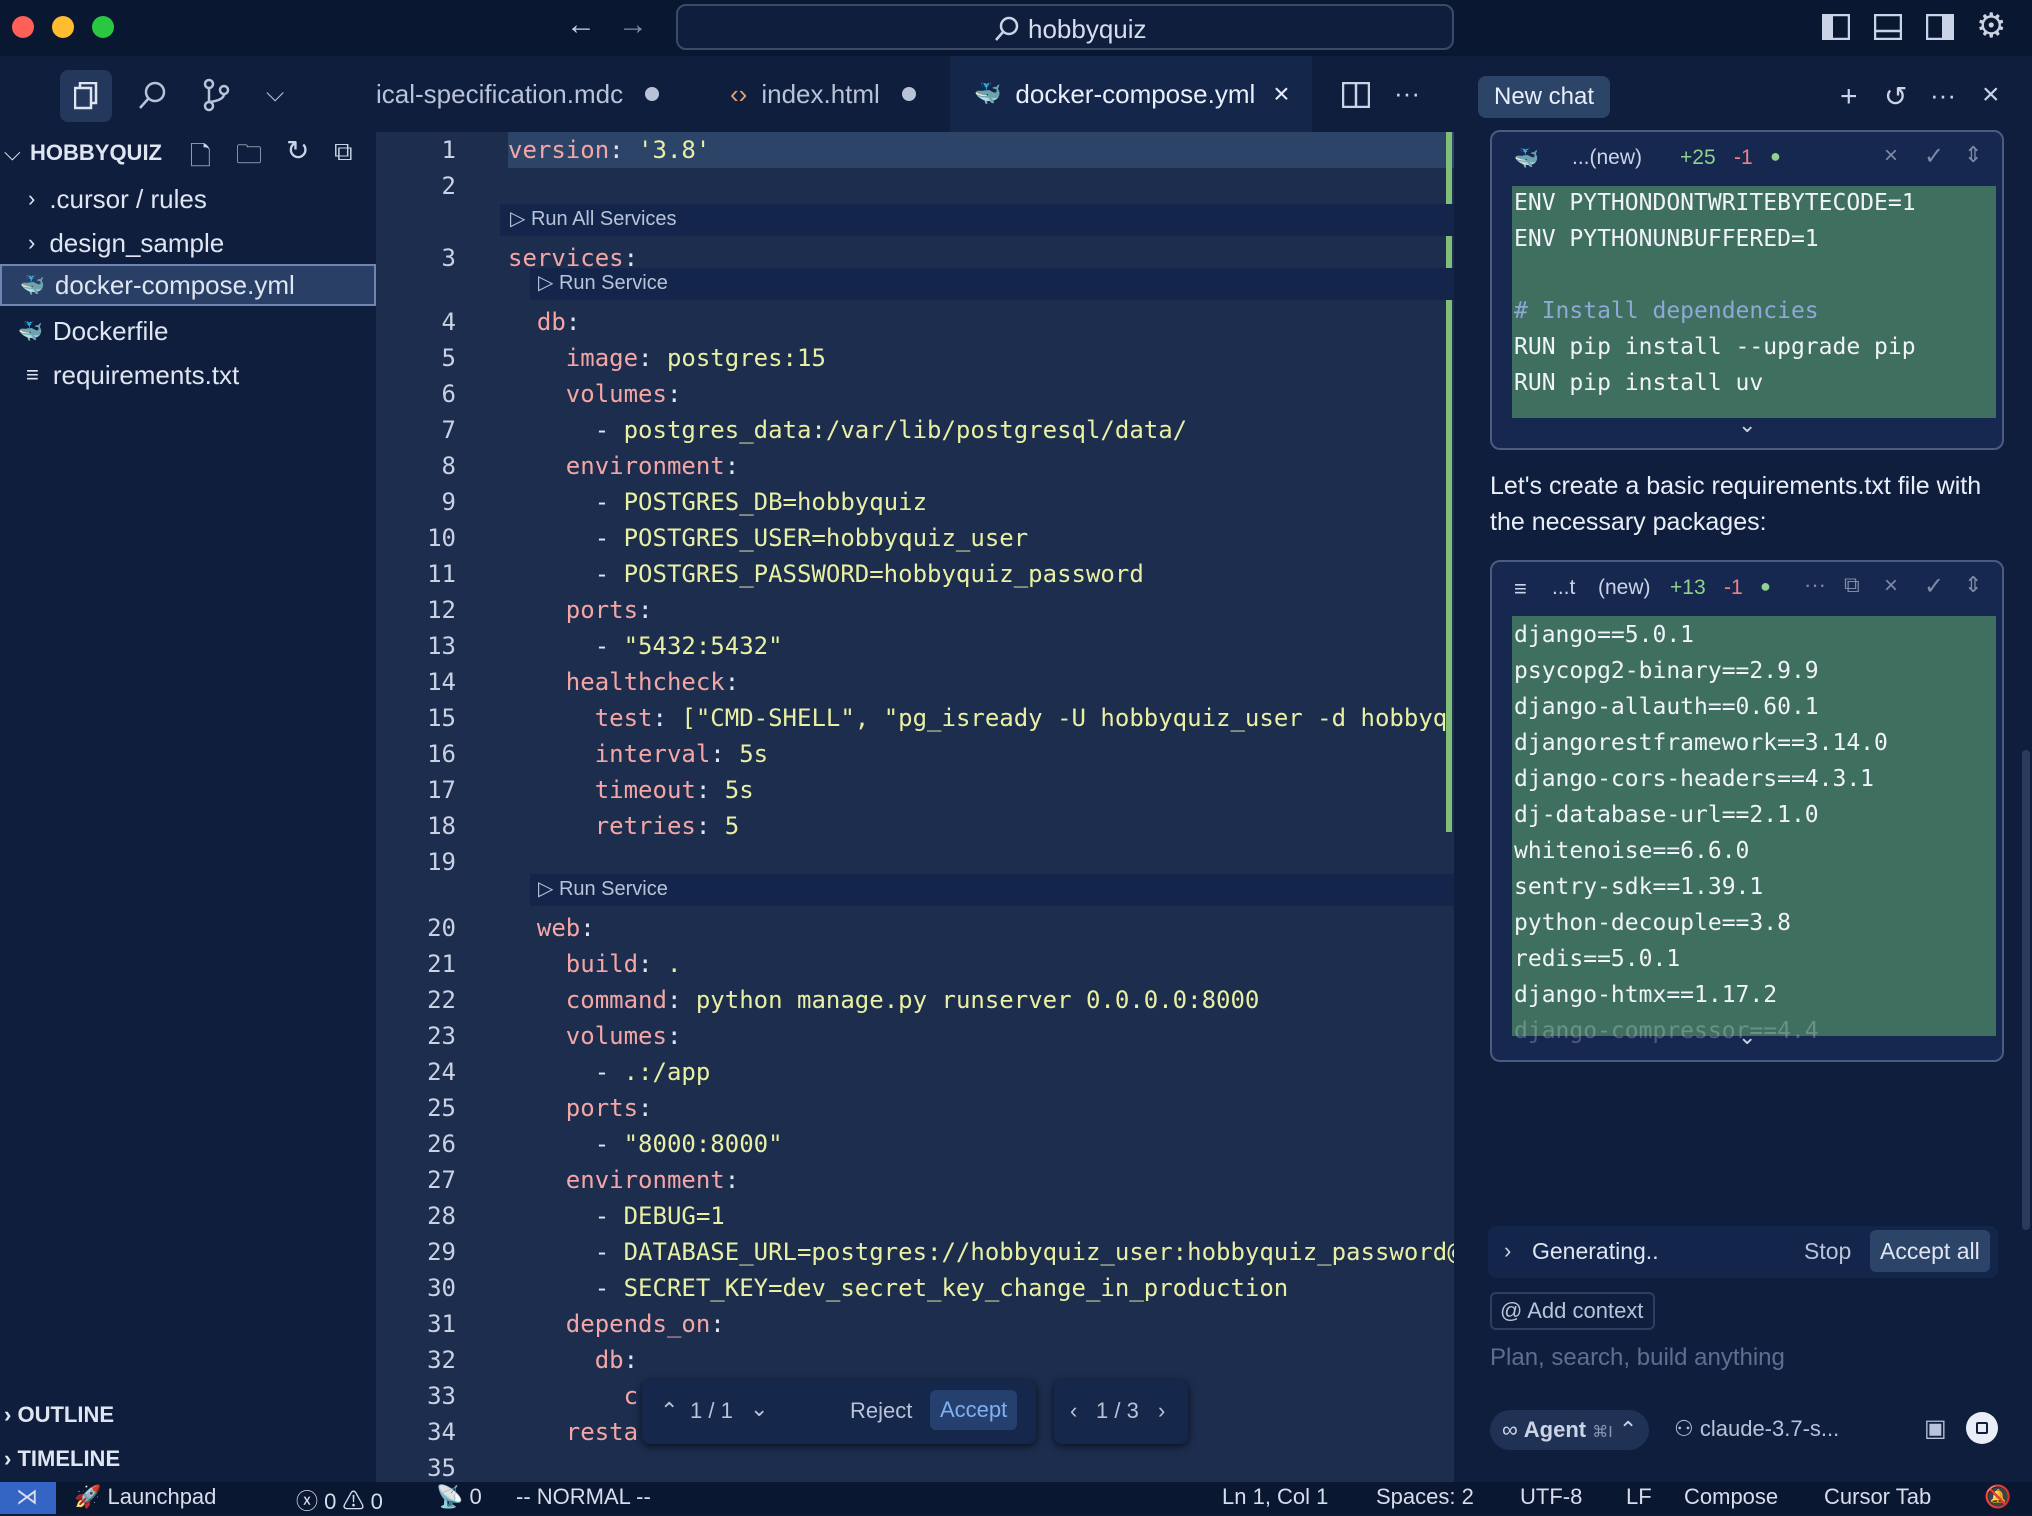  I want to click on new-file-icon: 🗋, so click(200, 160).